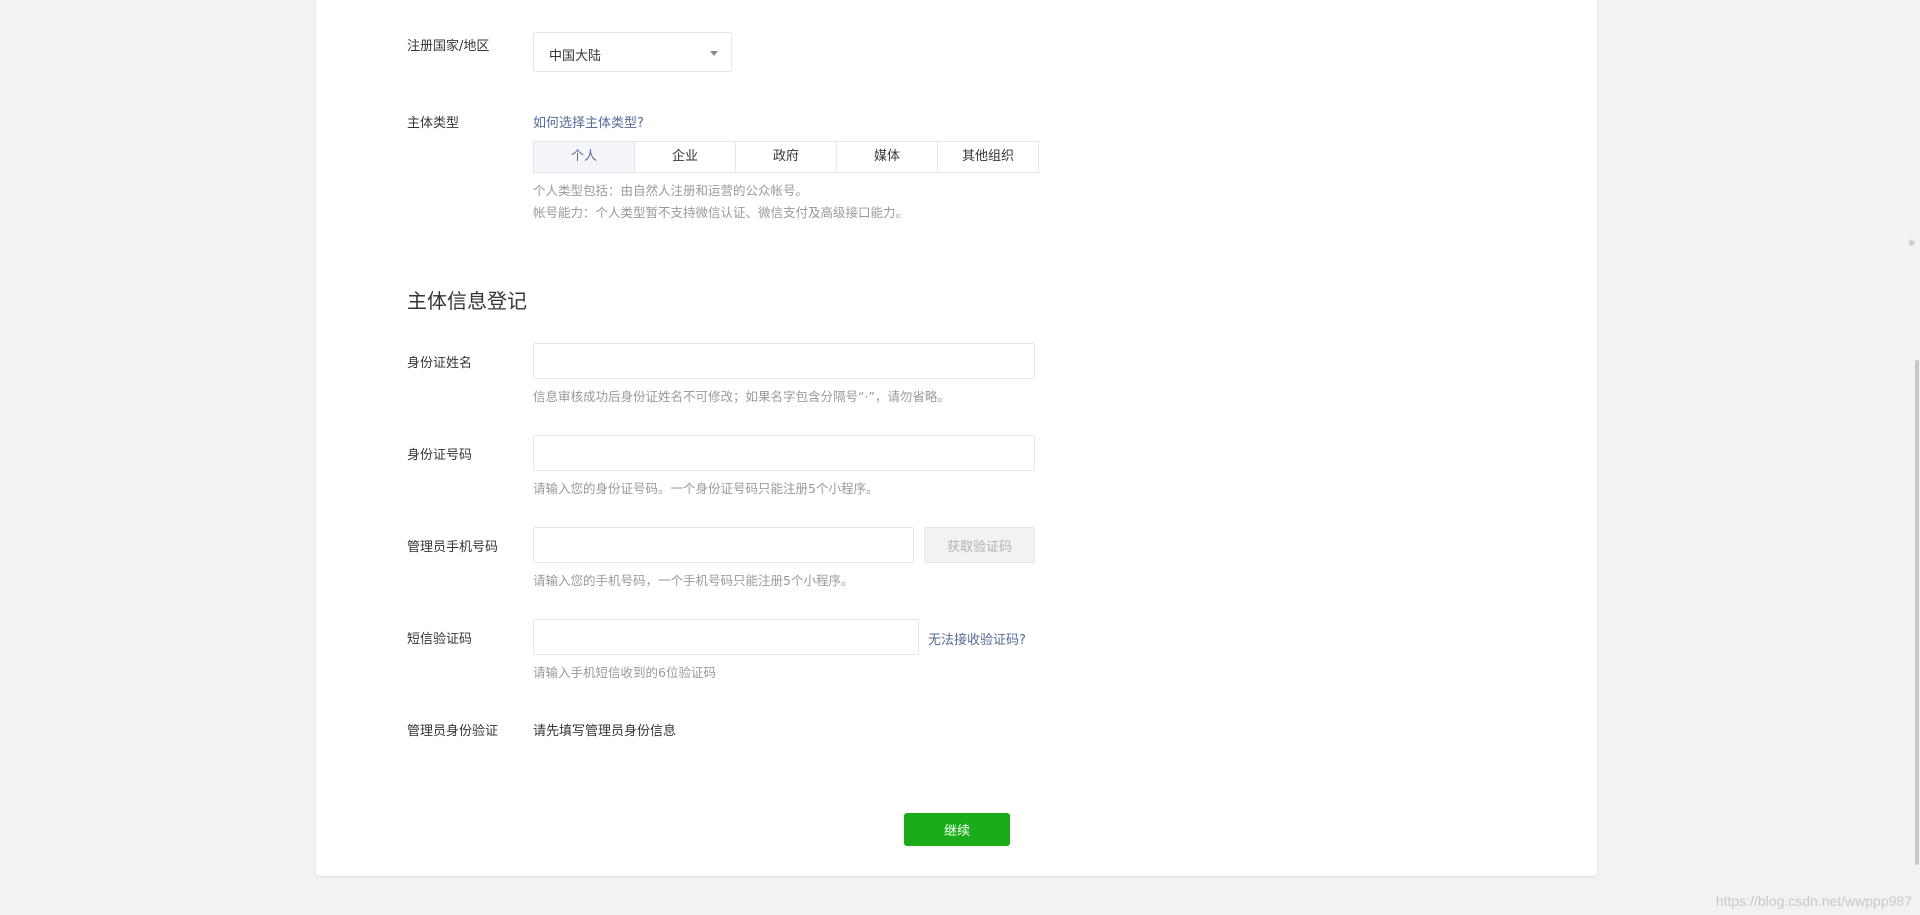  I want to click on entity-type-label: 主体类型, so click(433, 123).